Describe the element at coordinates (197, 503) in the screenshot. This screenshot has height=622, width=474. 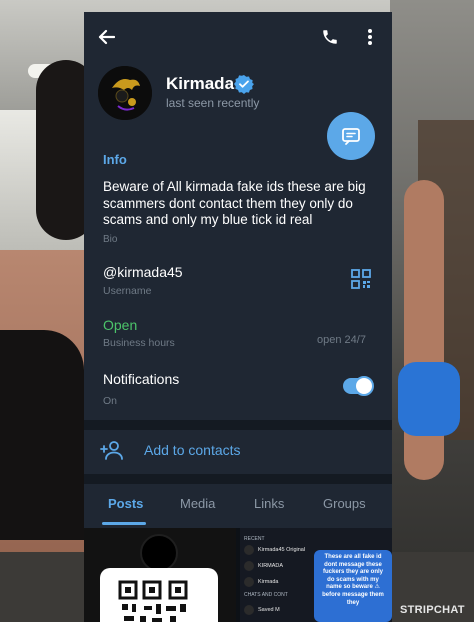
I see `tab-media: Media` at that location.